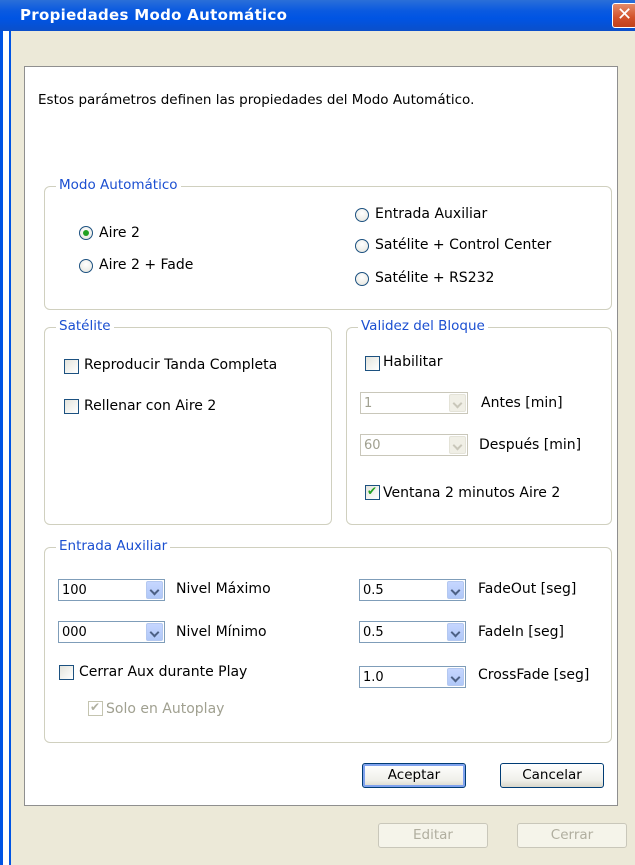 Image resolution: width=635 pixels, height=865 pixels. I want to click on despues-select: 60, so click(414, 445).